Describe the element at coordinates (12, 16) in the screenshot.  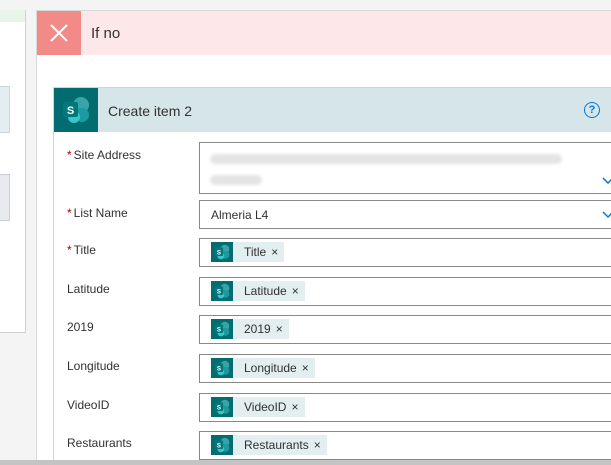
I see `left-branch-header` at that location.